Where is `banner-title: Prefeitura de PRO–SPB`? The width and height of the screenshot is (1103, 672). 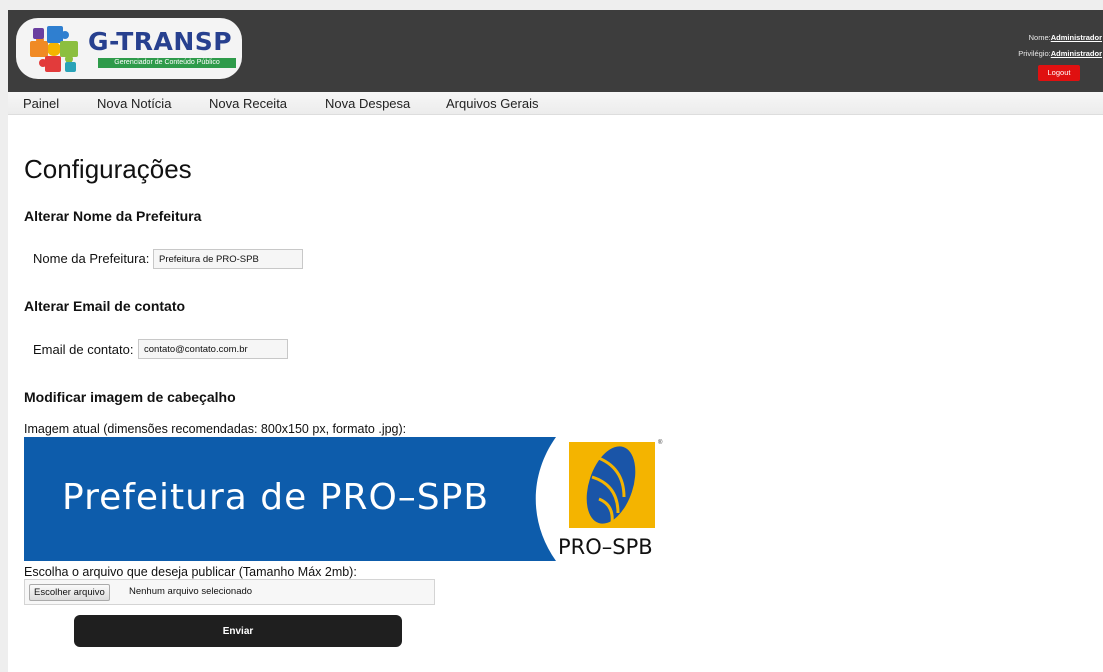
banner-title: Prefeitura de PRO–SPB is located at coordinates (276, 497).